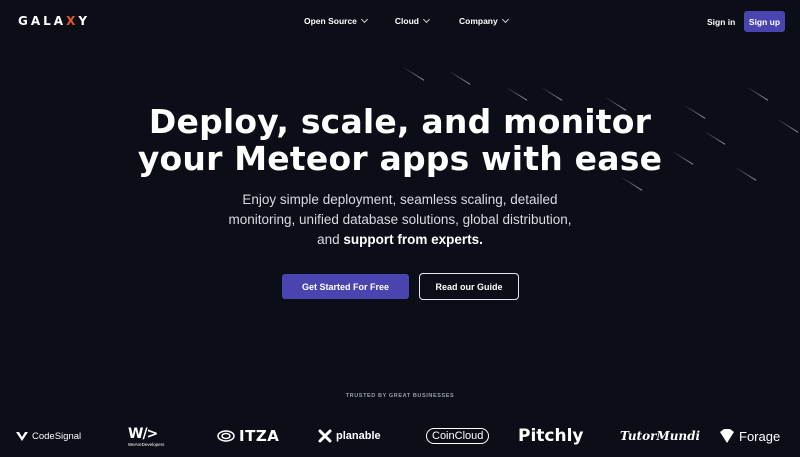 This screenshot has width=800, height=457. Describe the element at coordinates (259, 436) in the screenshot. I see `itza-name: ITZA` at that location.